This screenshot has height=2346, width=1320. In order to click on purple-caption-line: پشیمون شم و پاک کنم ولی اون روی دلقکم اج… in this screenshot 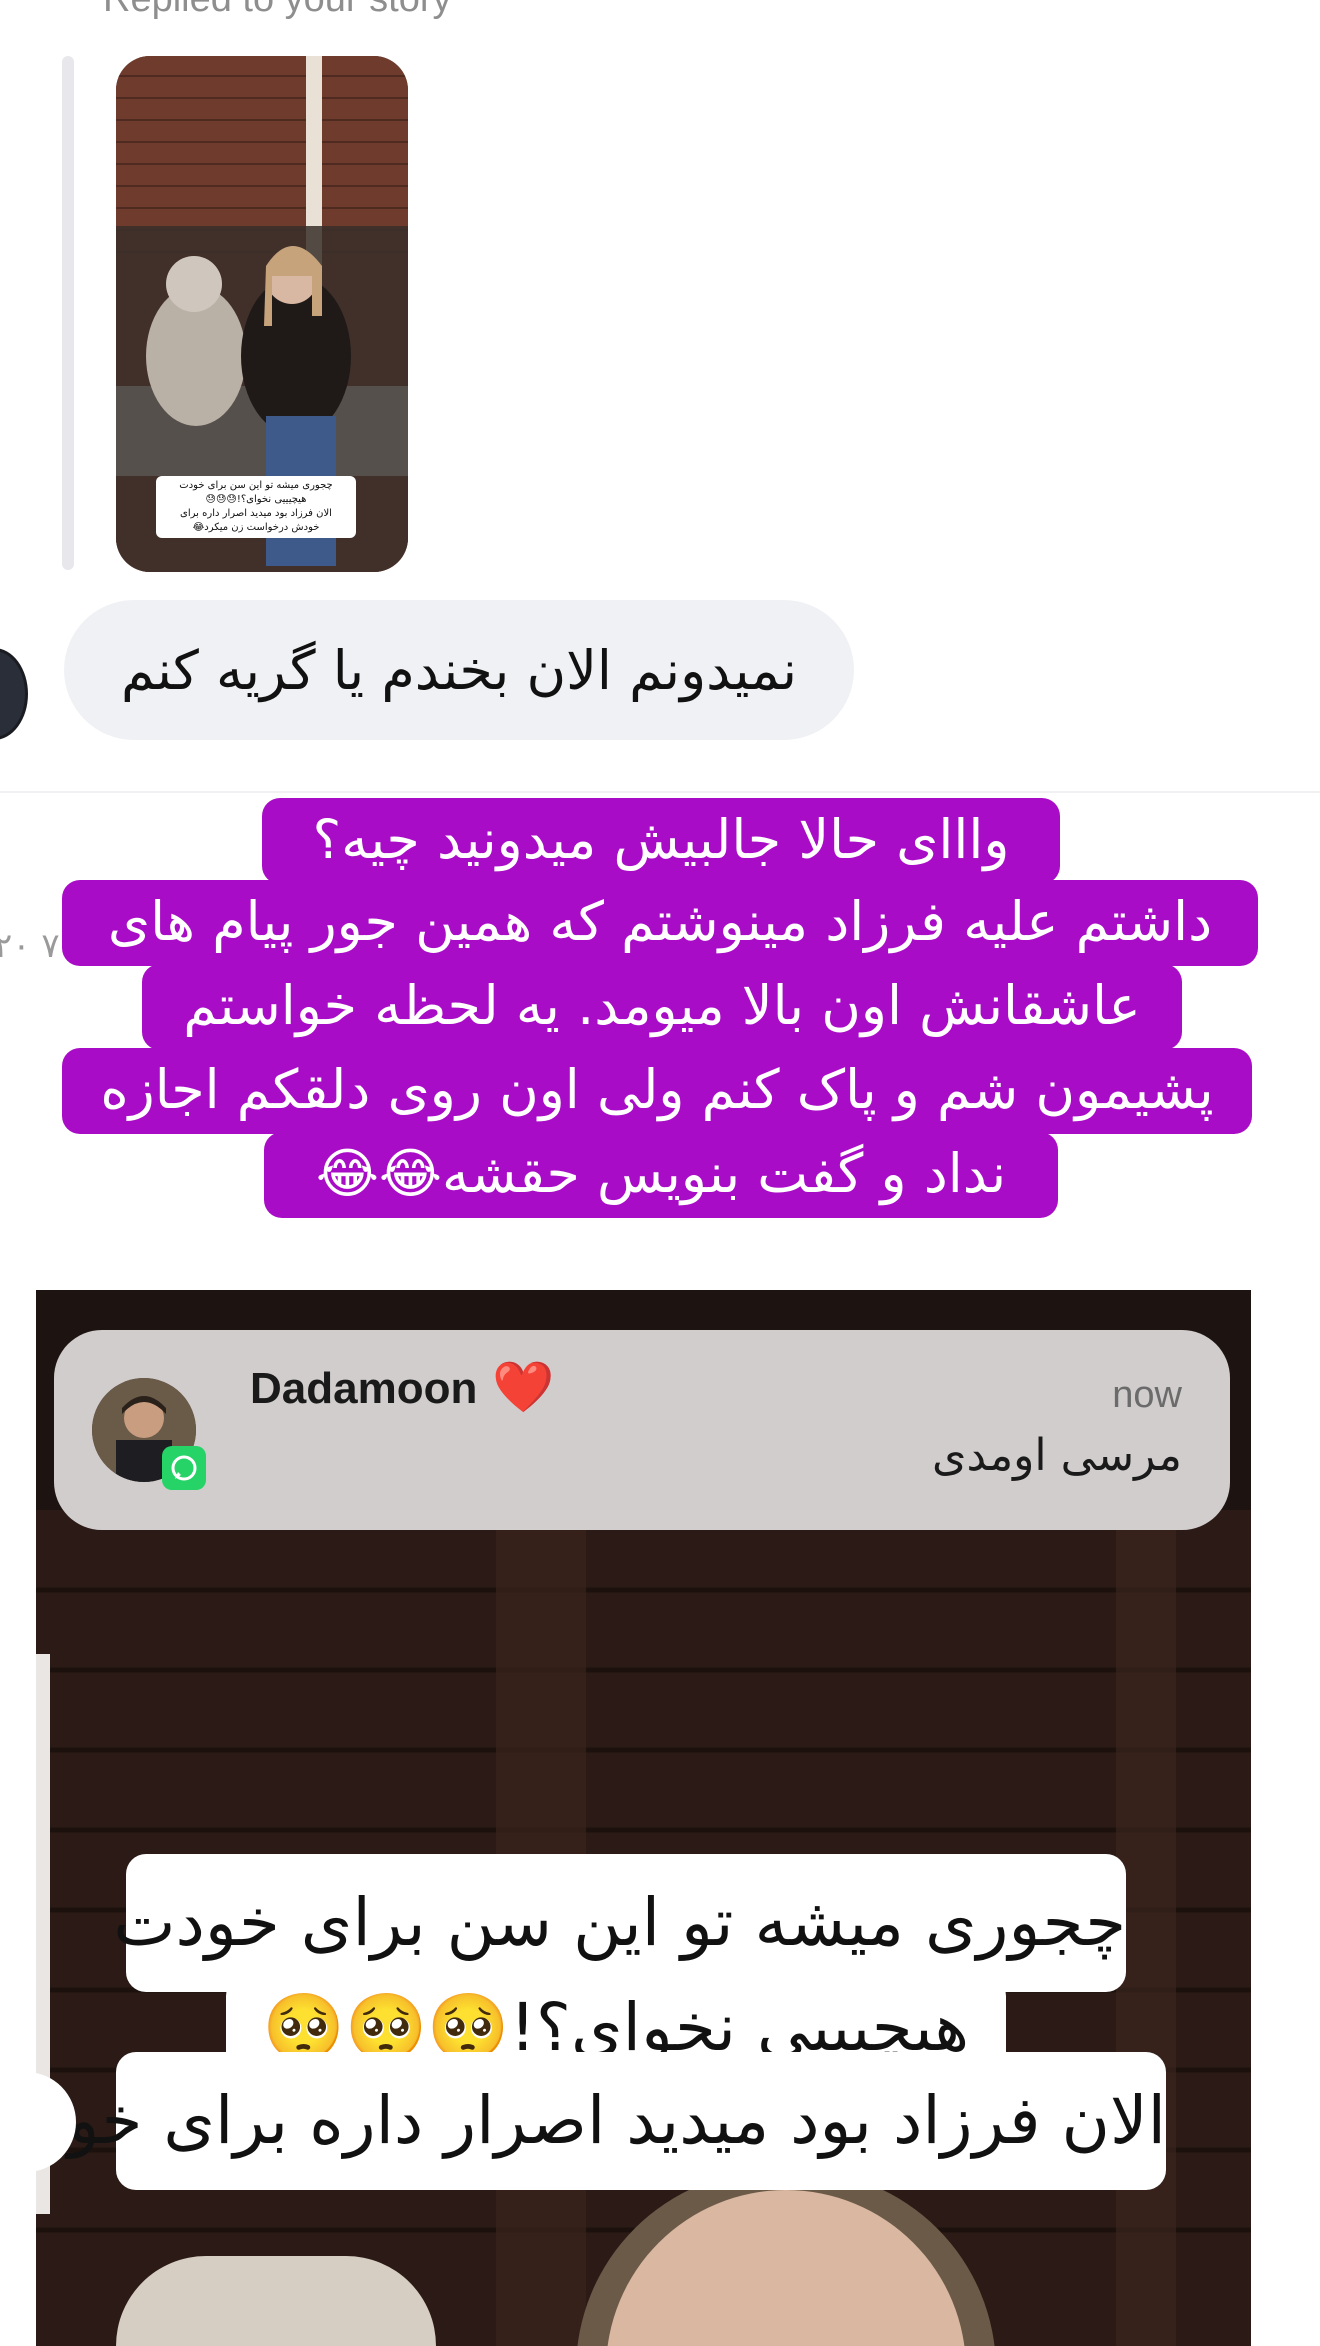, I will do `click(657, 1091)`.